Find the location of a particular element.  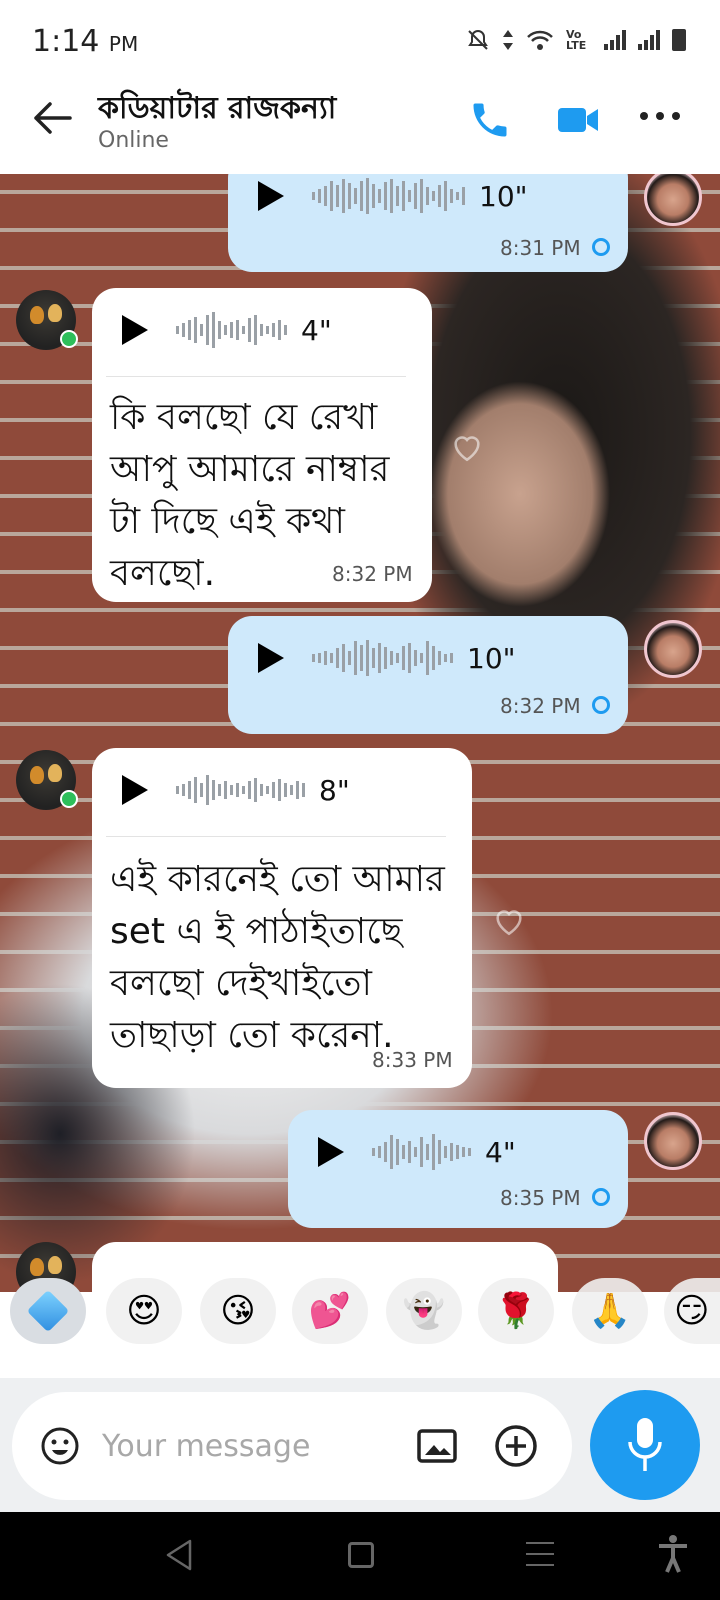

data-arrows-icon is located at coordinates (508, 40).